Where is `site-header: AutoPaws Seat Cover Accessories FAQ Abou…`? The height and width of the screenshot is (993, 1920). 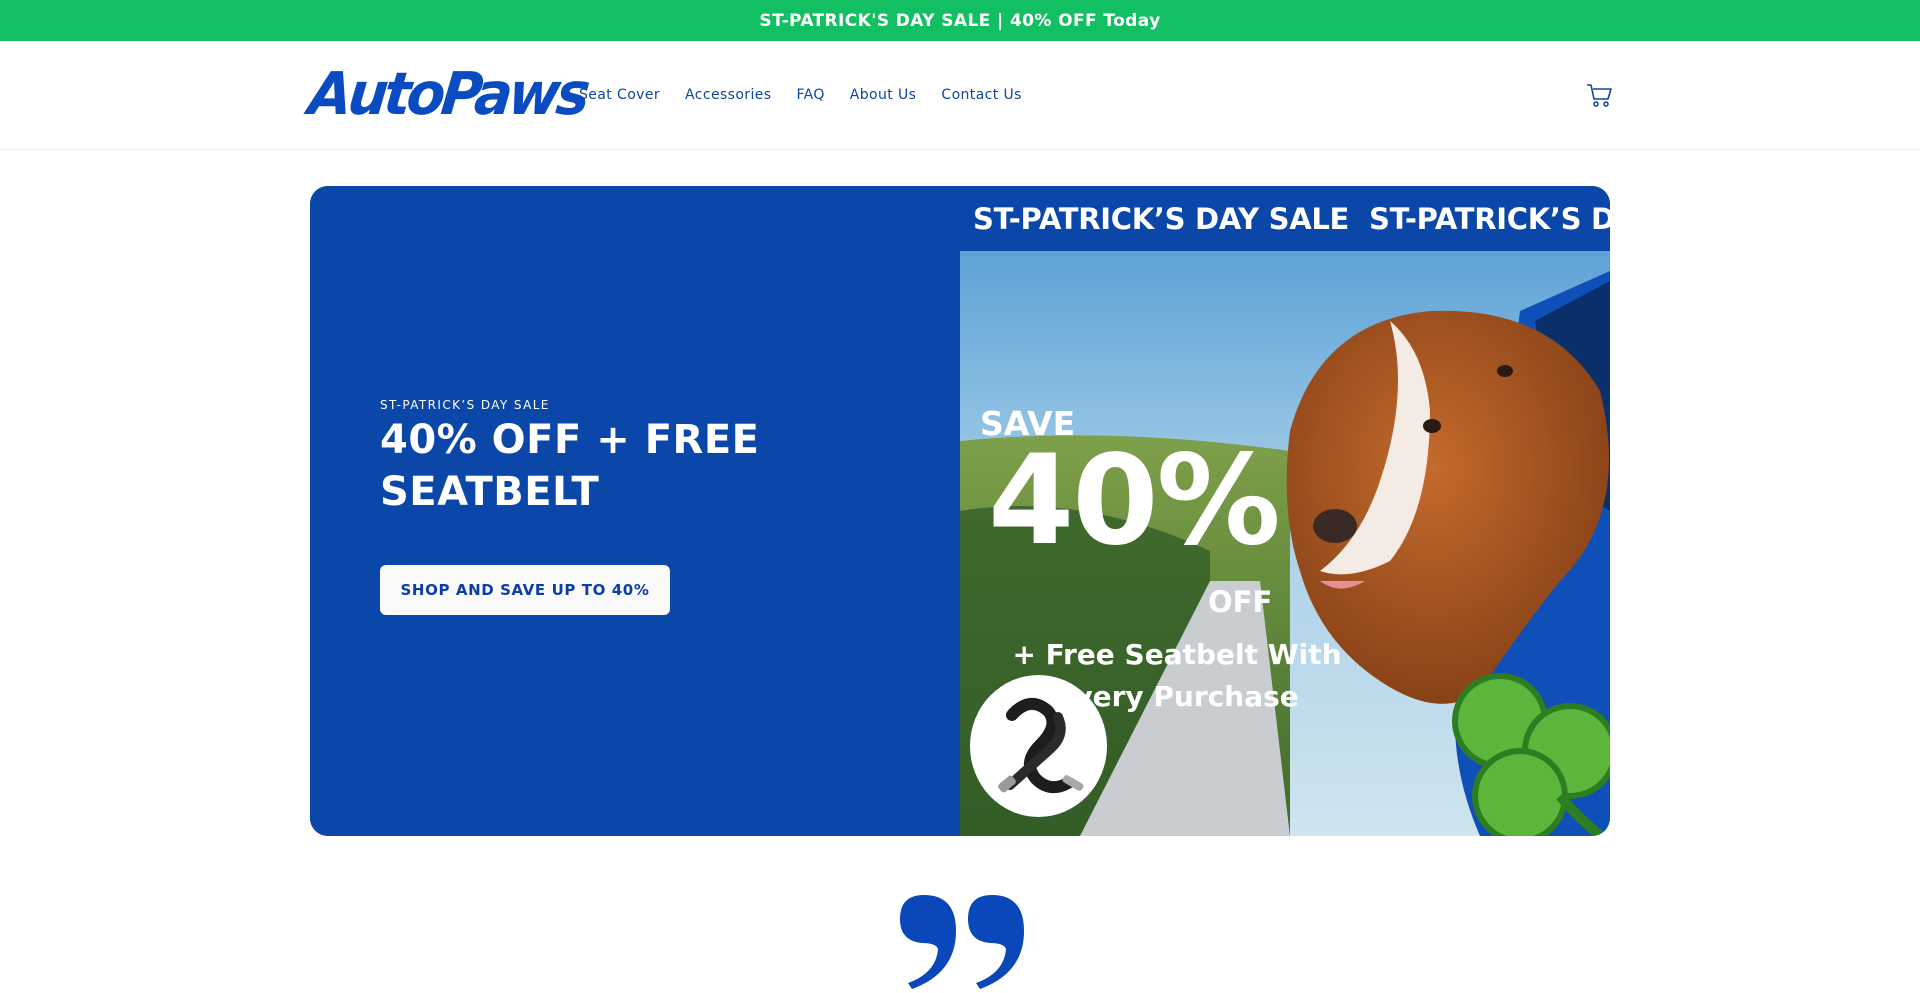 site-header: AutoPaws Seat Cover Accessories FAQ Abou… is located at coordinates (960, 95).